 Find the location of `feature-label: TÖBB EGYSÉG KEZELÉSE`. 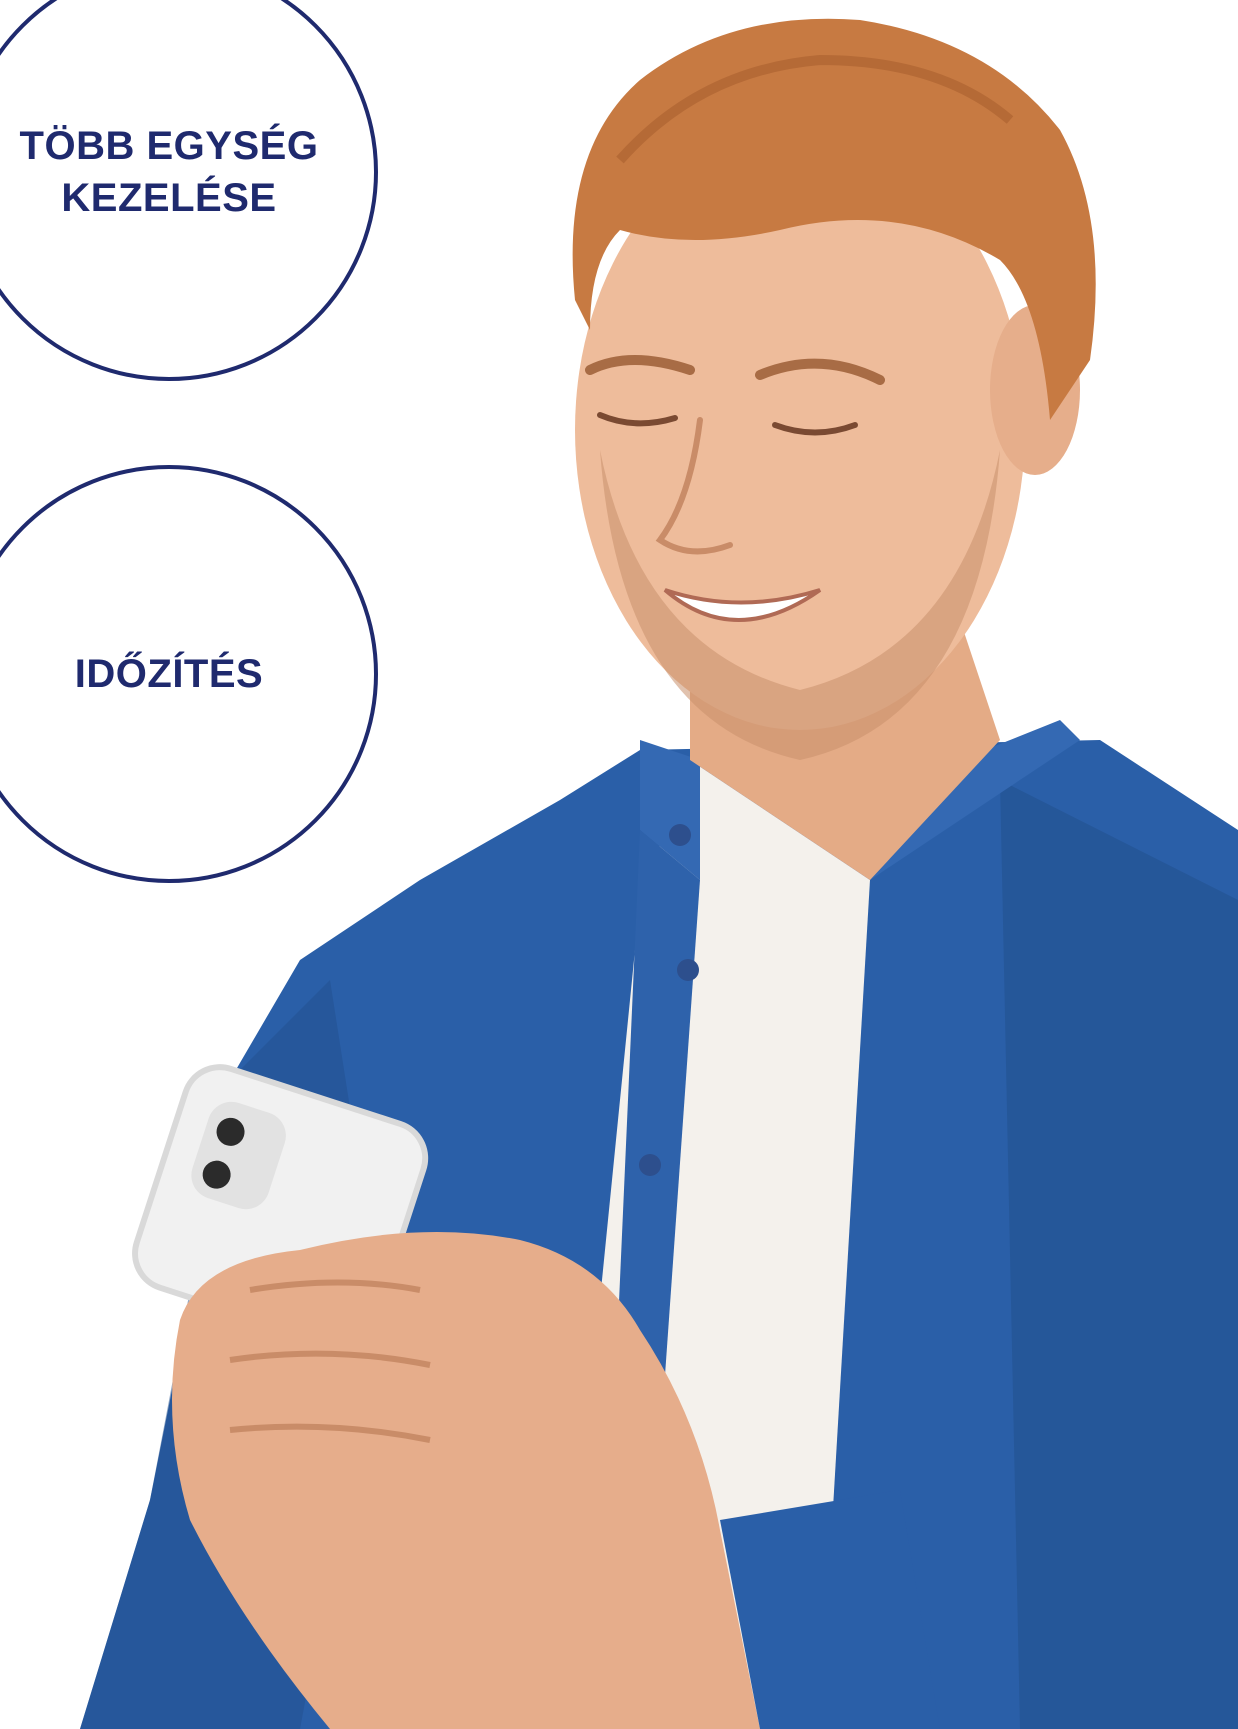

feature-label: TÖBB EGYSÉG KEZELÉSE is located at coordinates (169, 172).